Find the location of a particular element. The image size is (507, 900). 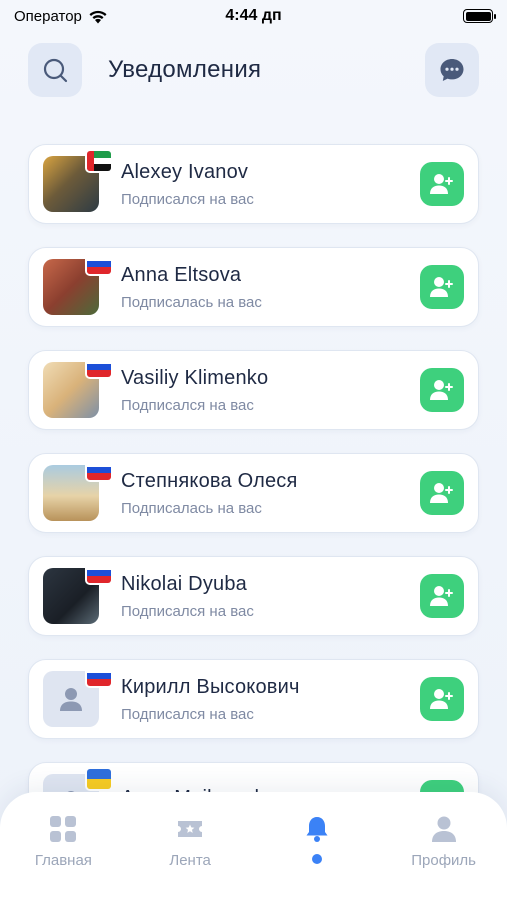

search-button is located at coordinates (55, 70).